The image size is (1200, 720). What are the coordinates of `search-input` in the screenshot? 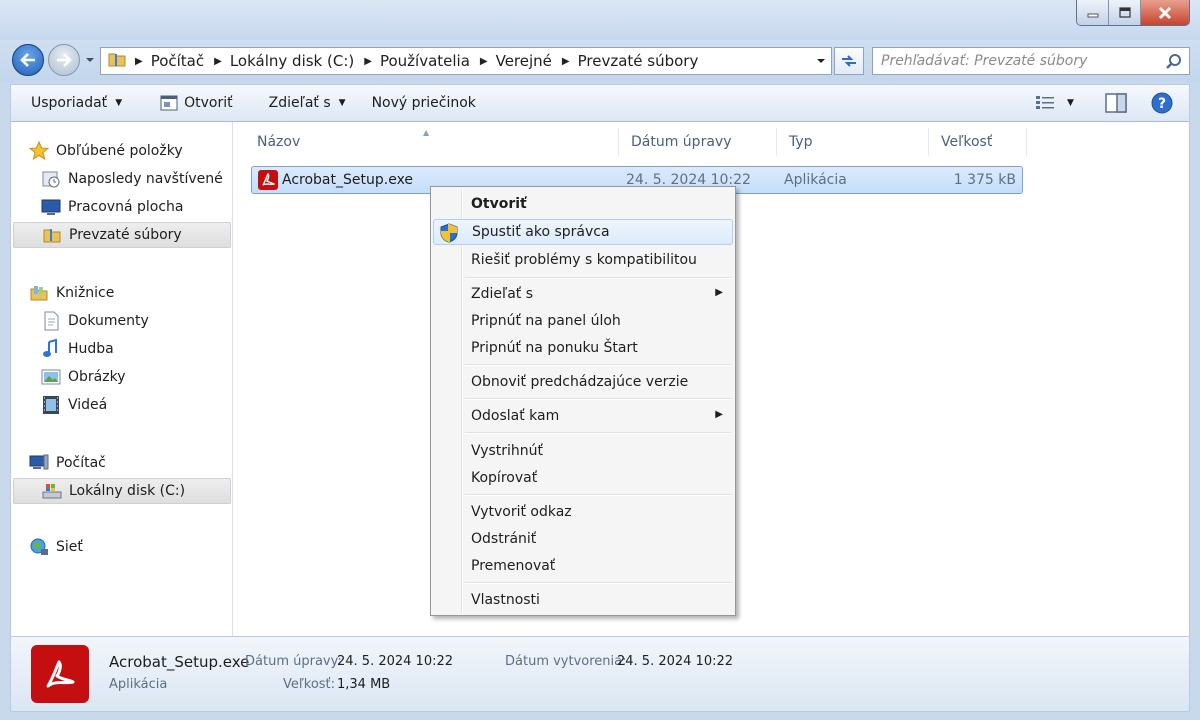 It's located at (1021, 61).